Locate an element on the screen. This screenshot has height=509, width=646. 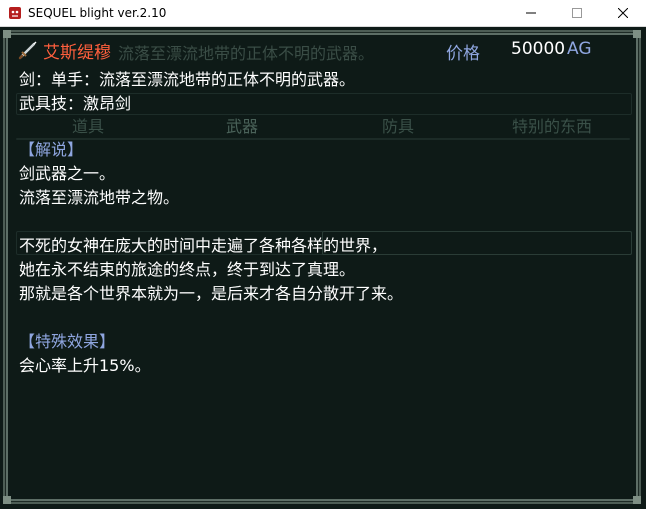
effect-section-title: 【特殊效果】 is located at coordinates (67, 341).